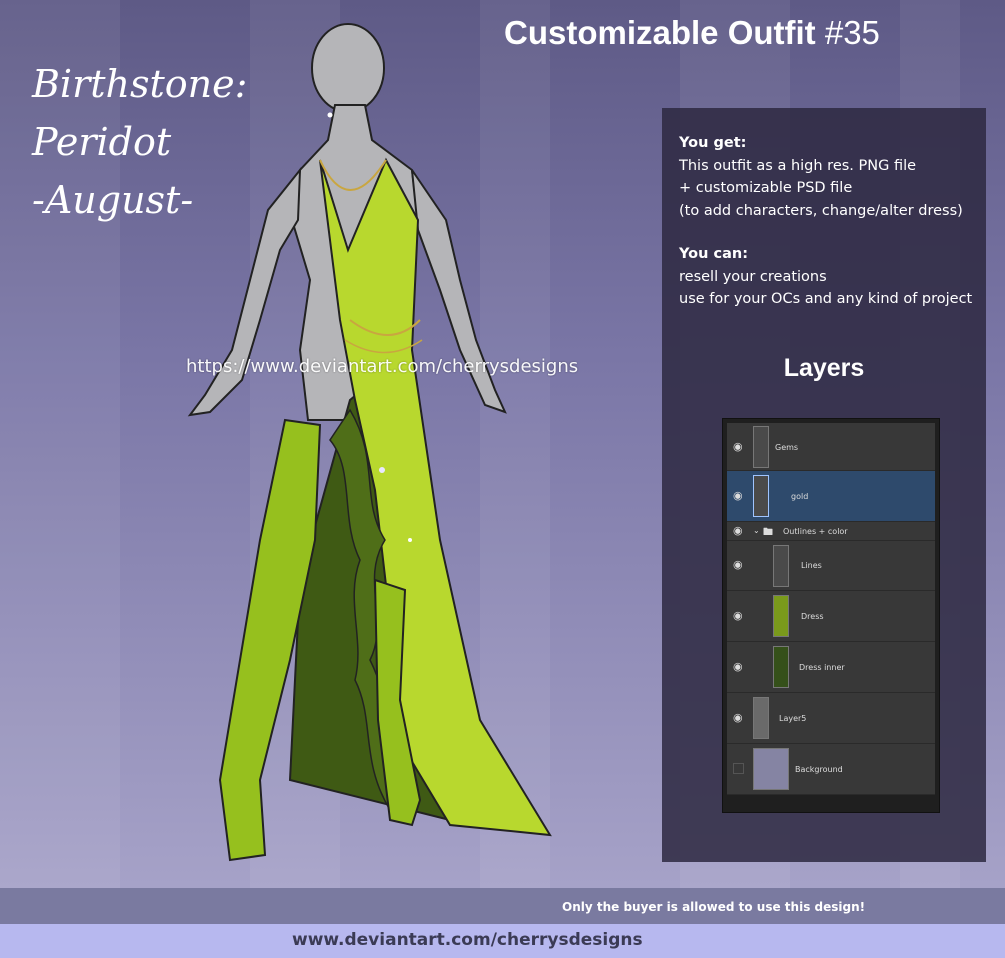  What do you see at coordinates (738, 768) in the screenshot?
I see `visibility-checkbox` at bounding box center [738, 768].